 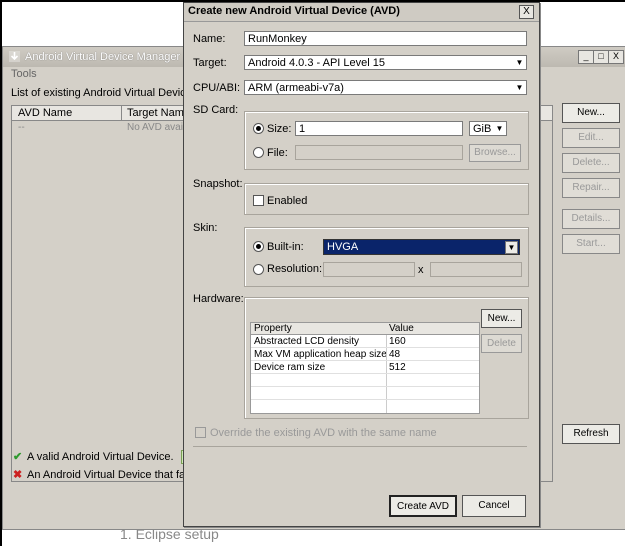 What do you see at coordinates (294, 11) in the screenshot?
I see `dialog-title: Create new Android Virtual Device (AVD)` at bounding box center [294, 11].